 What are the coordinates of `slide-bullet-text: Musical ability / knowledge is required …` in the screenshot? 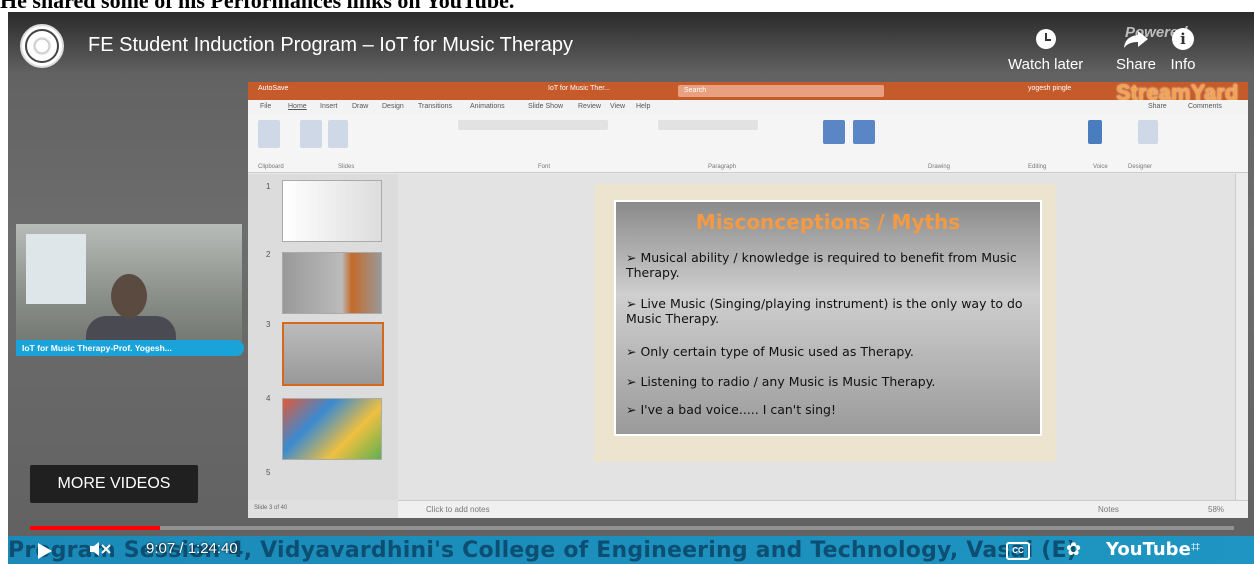 It's located at (821, 265).